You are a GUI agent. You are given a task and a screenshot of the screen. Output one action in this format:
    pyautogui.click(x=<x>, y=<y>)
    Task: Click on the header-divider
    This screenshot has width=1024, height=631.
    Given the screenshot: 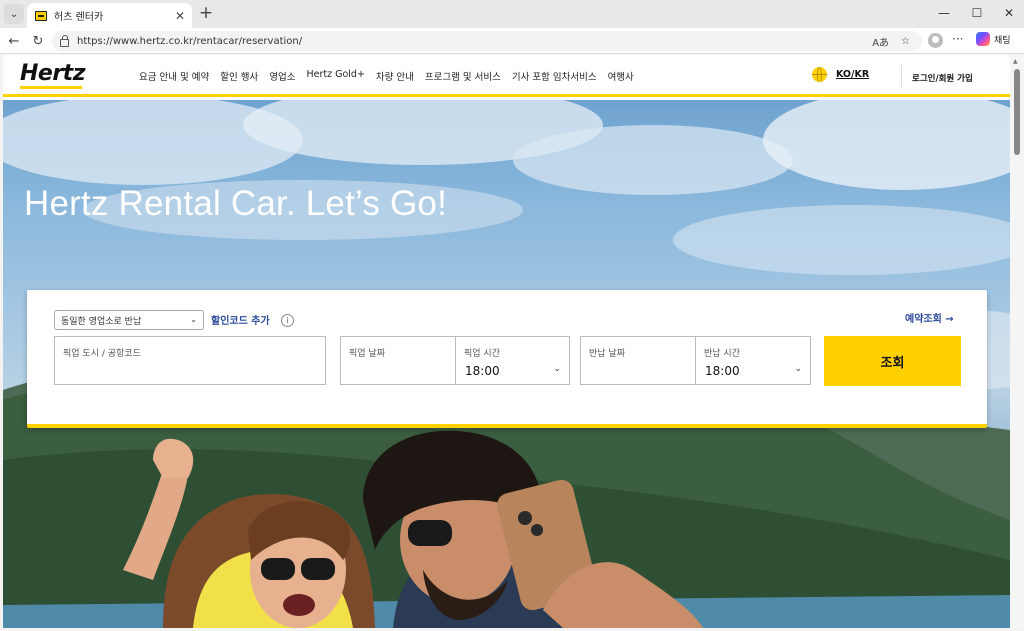 What is the action you would take?
    pyautogui.click(x=901, y=76)
    